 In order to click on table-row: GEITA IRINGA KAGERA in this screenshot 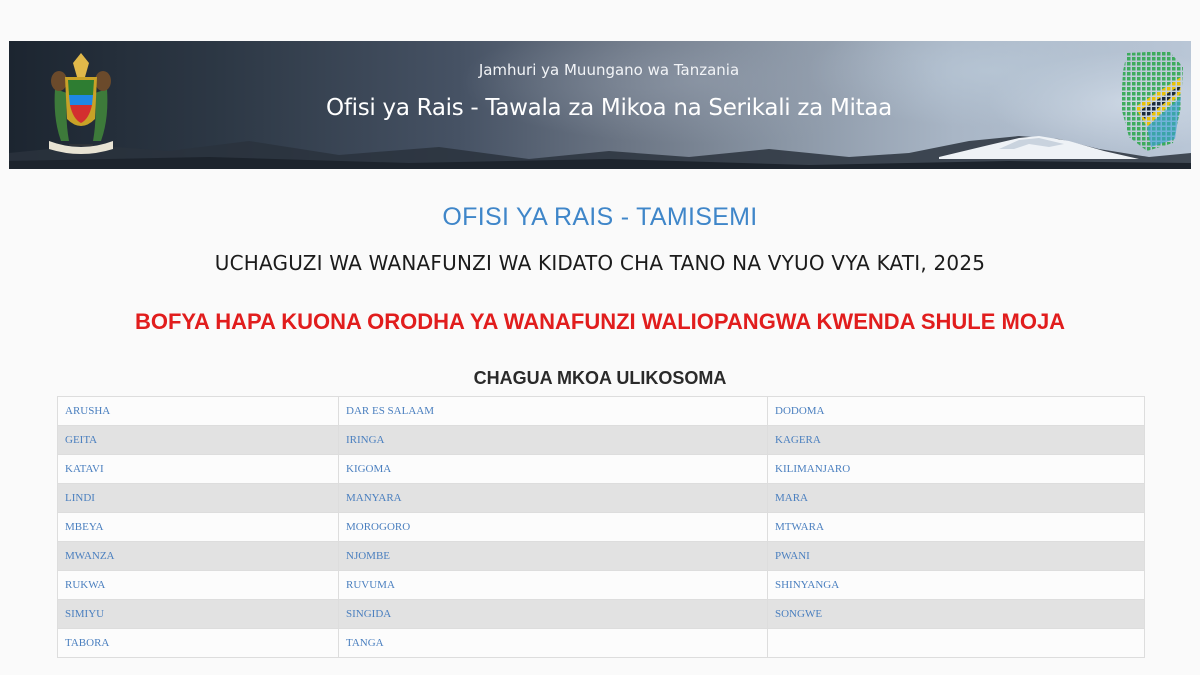, I will do `click(601, 440)`.